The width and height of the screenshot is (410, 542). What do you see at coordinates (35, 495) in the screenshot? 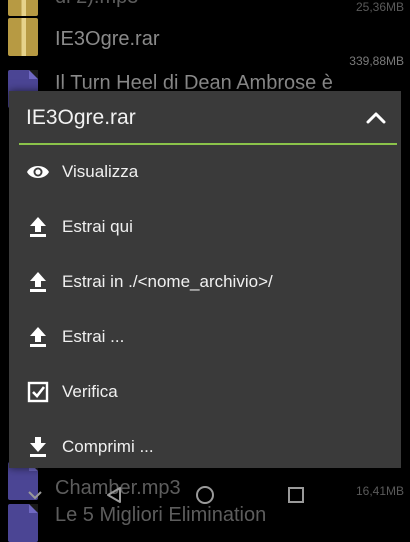
I see `hide-keyboard-icon` at bounding box center [35, 495].